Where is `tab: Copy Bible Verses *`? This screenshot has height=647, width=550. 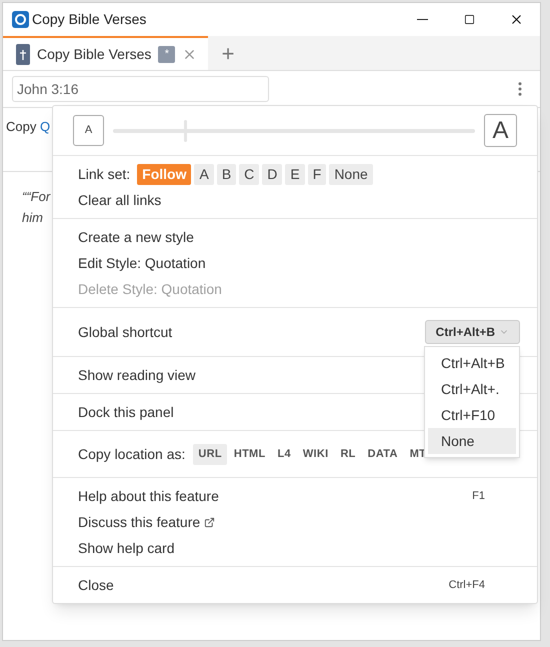 tab: Copy Bible Verses * is located at coordinates (105, 53).